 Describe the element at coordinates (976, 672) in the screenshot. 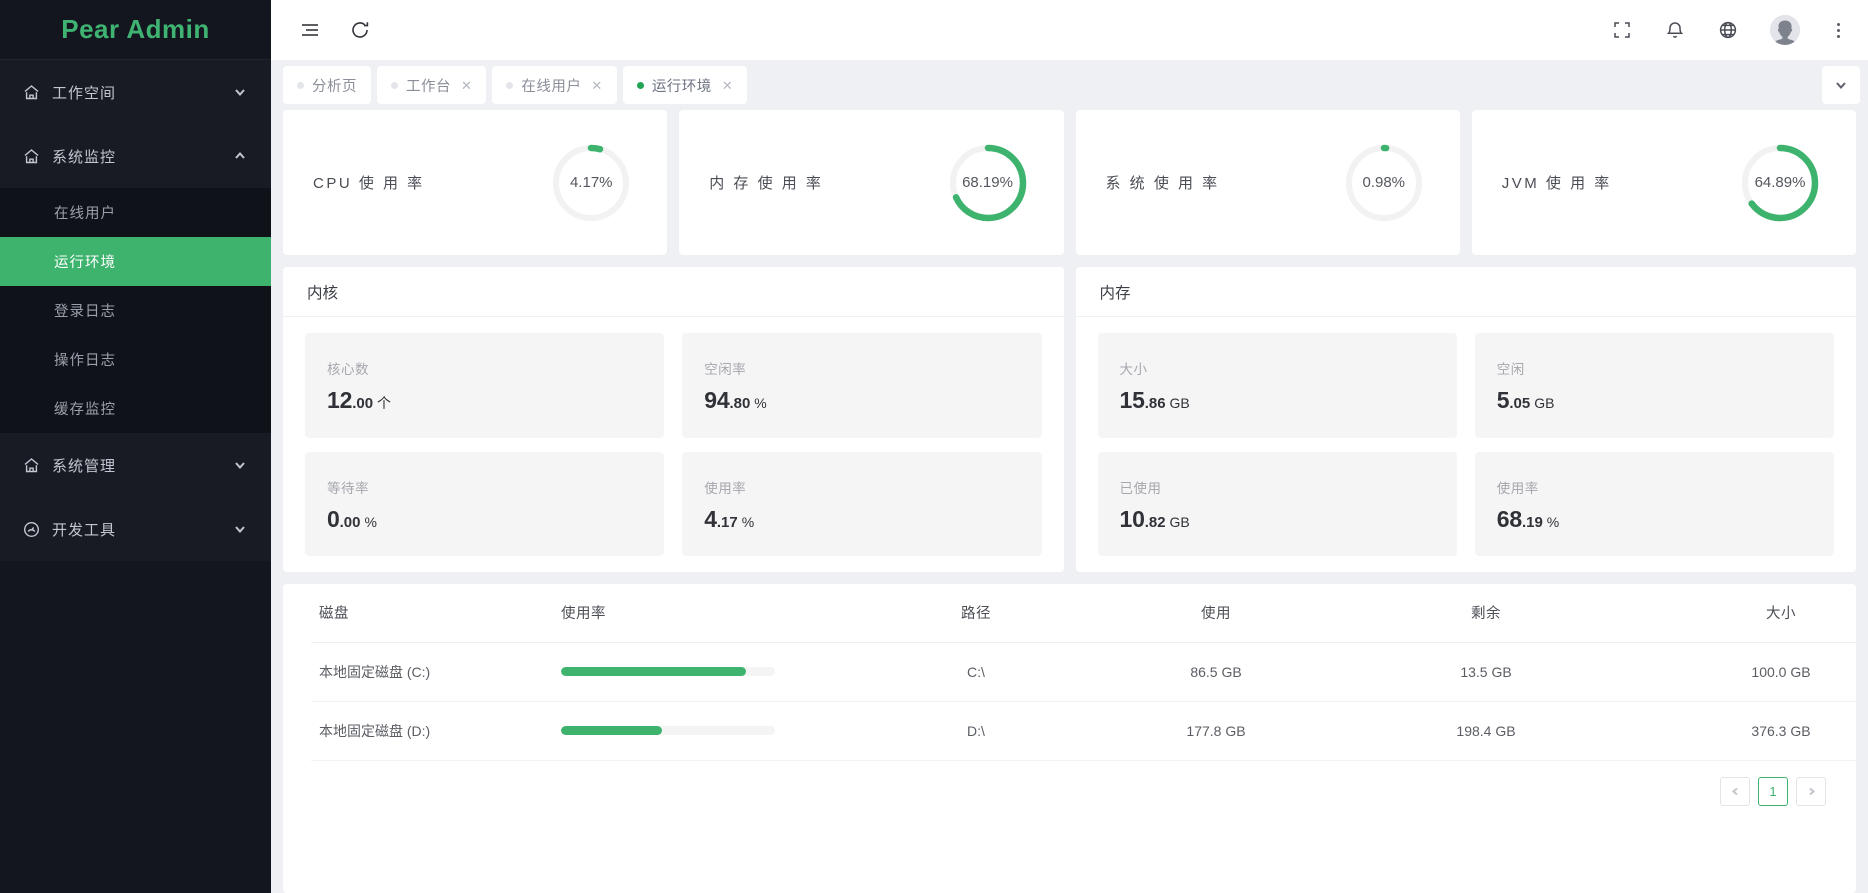

I see `cell-path: C:\` at that location.